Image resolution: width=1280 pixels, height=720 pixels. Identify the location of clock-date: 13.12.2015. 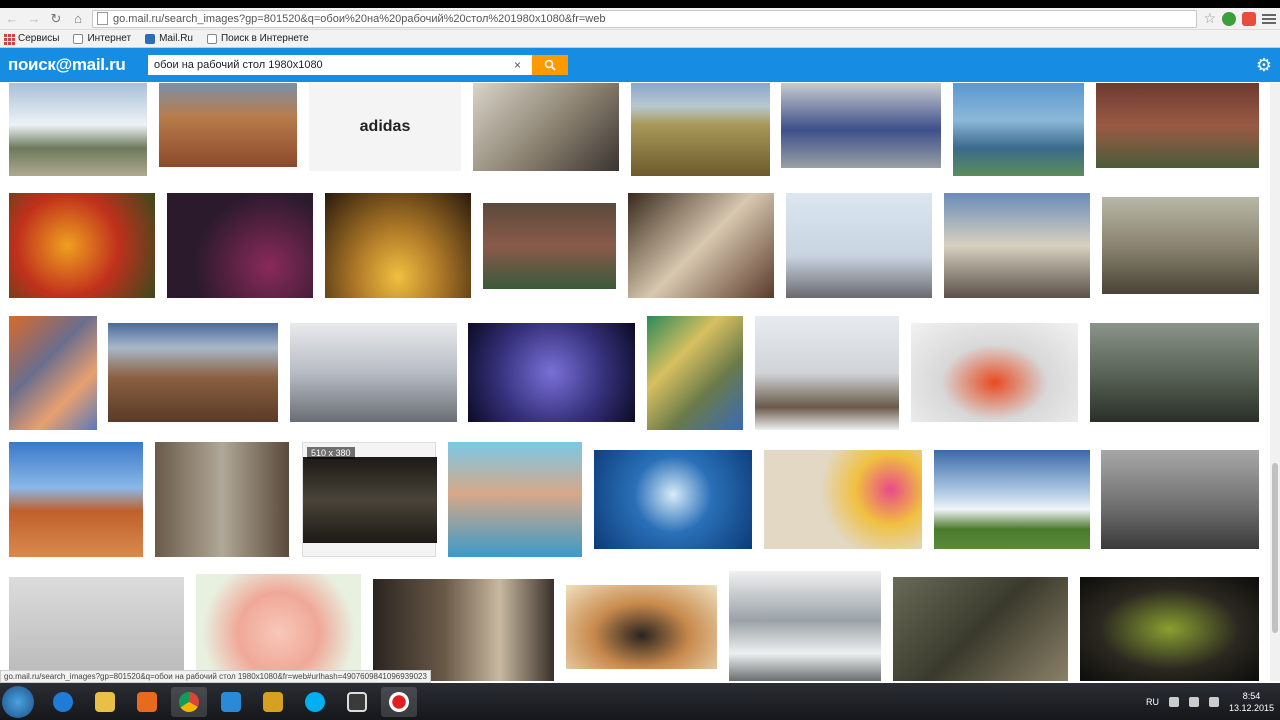
(1251, 707).